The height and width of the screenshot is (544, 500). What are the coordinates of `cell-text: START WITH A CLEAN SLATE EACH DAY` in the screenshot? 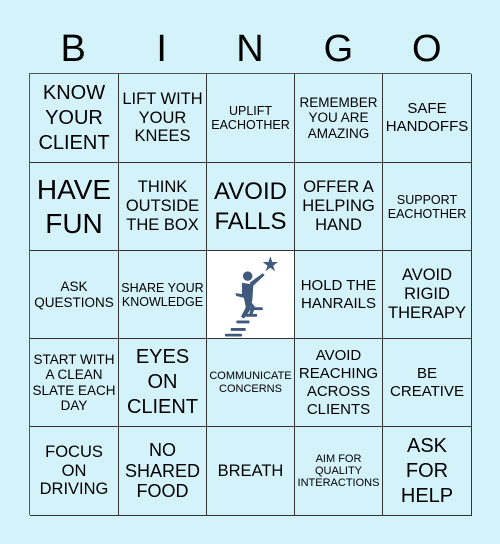 It's located at (74, 382).